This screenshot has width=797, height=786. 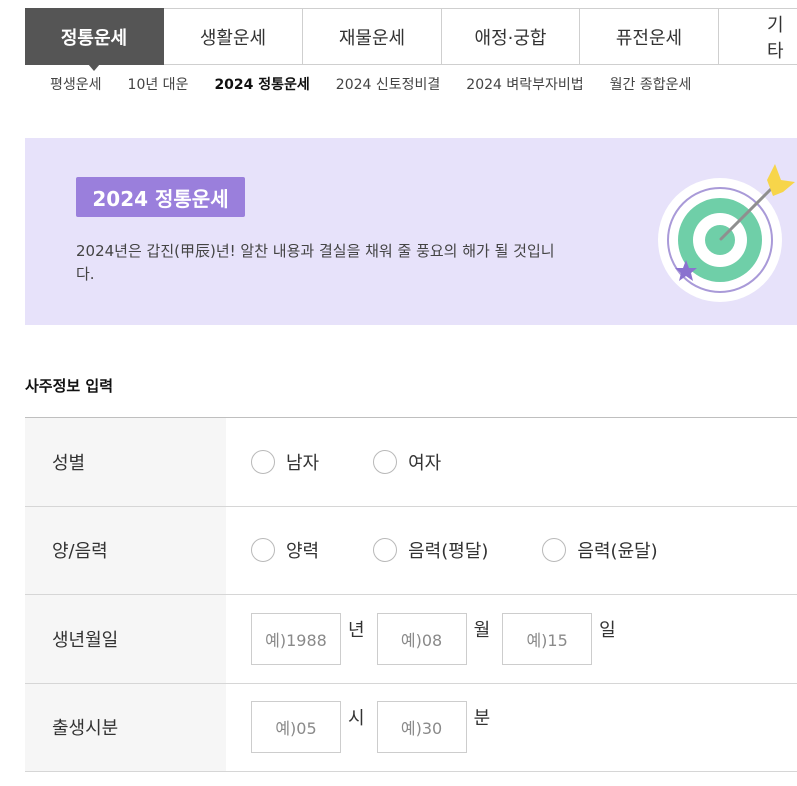 What do you see at coordinates (649, 36) in the screenshot?
I see `tab-fusion-unse: 퓨전운세` at bounding box center [649, 36].